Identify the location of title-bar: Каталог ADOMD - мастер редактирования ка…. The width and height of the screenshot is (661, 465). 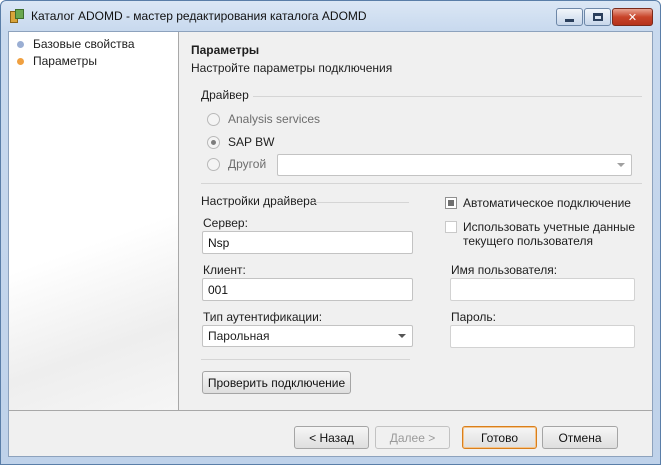
(330, 16).